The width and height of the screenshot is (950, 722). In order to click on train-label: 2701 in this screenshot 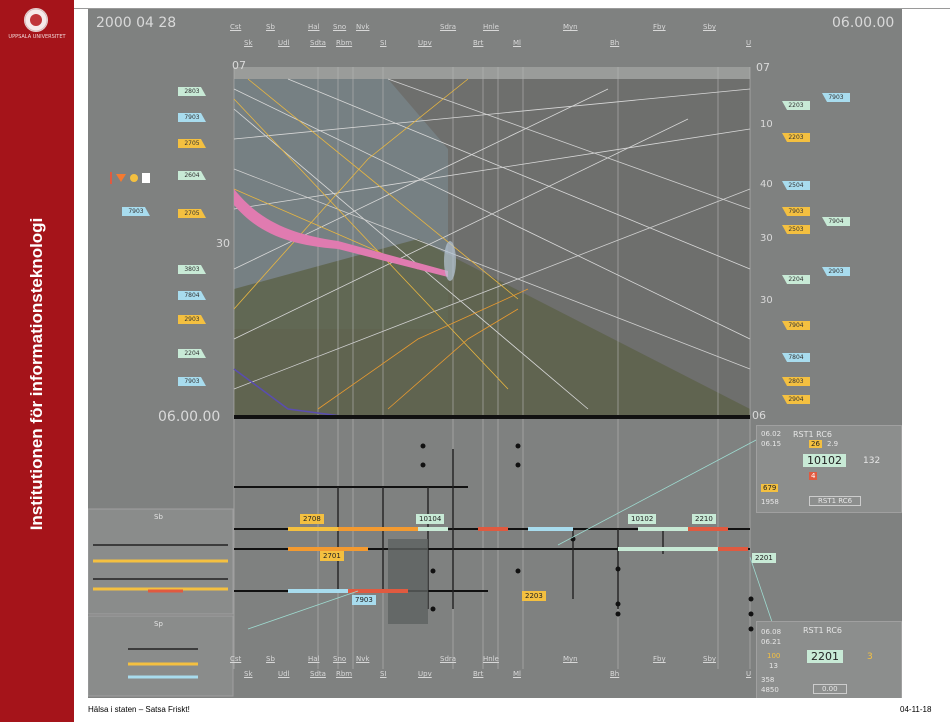, I will do `click(332, 556)`.